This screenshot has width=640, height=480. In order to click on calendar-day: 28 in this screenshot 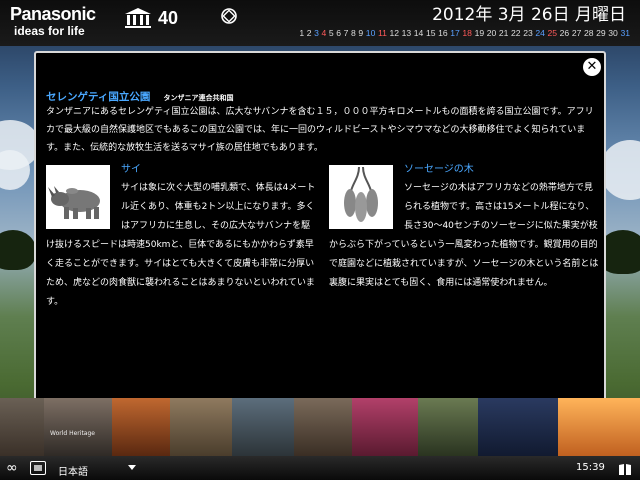, I will do `click(589, 33)`.